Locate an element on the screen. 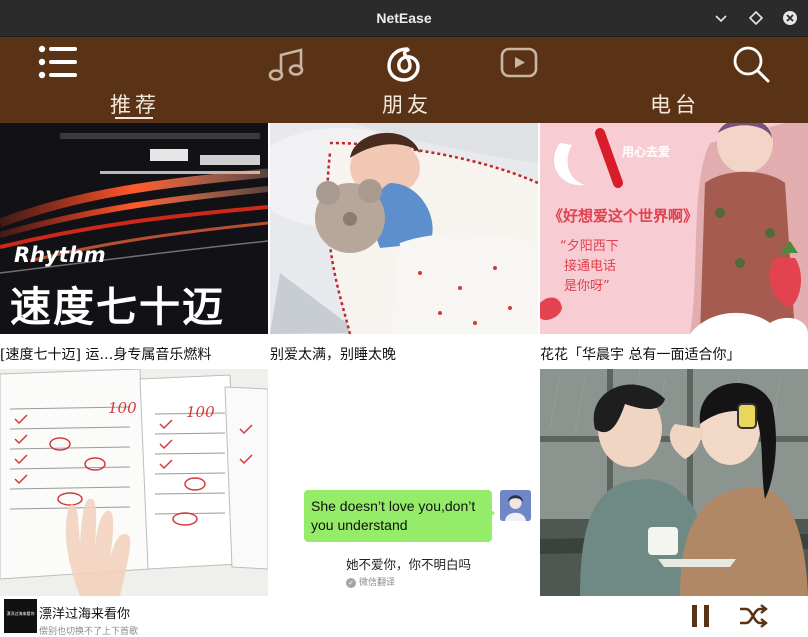 The width and height of the screenshot is (808, 637). playlist-cover-rhythm: Rhythm 速度七十迈 is located at coordinates (134, 228).